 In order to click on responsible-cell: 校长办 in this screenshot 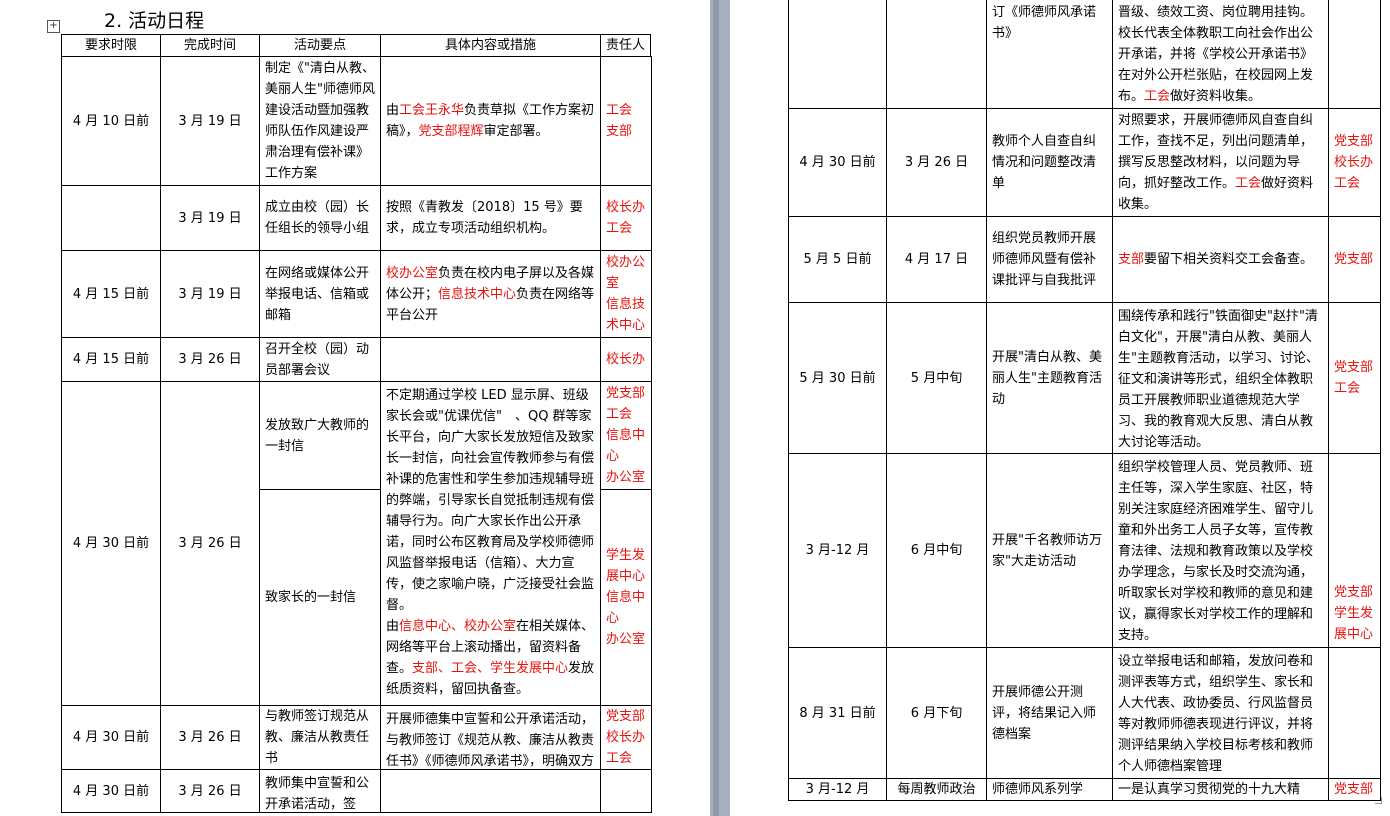, I will do `click(626, 359)`.